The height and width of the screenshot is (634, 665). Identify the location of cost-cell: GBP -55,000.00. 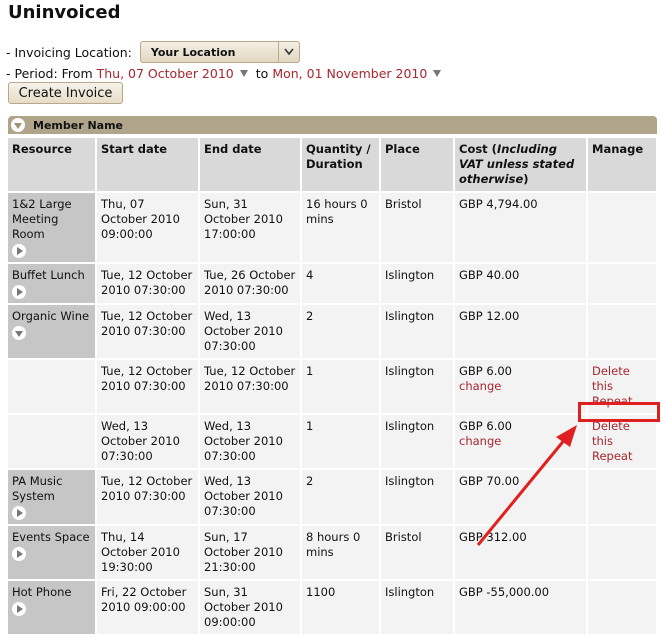
(521, 606).